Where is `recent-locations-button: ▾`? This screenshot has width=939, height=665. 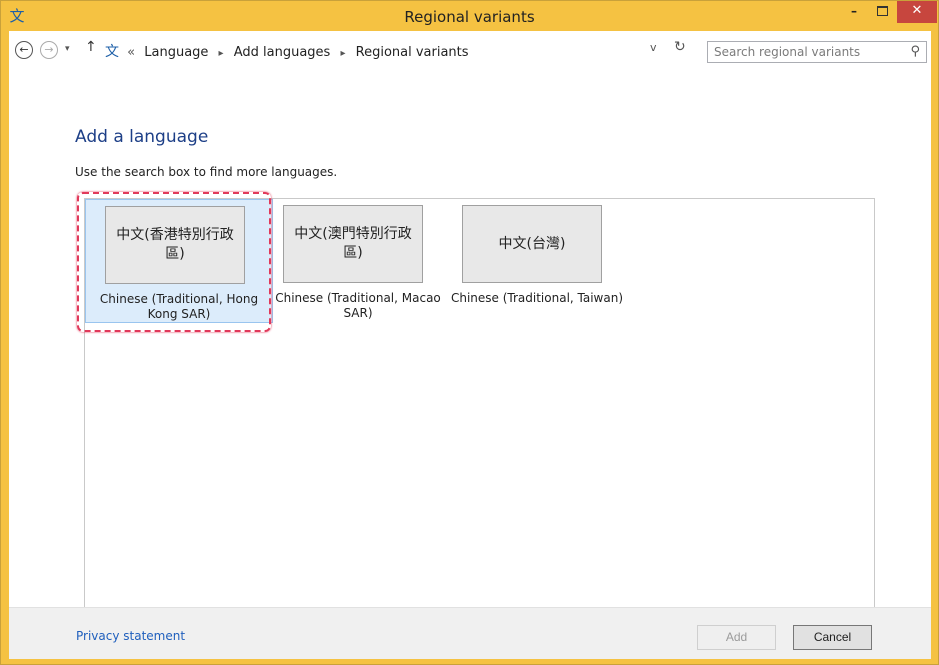 recent-locations-button: ▾ is located at coordinates (67, 49).